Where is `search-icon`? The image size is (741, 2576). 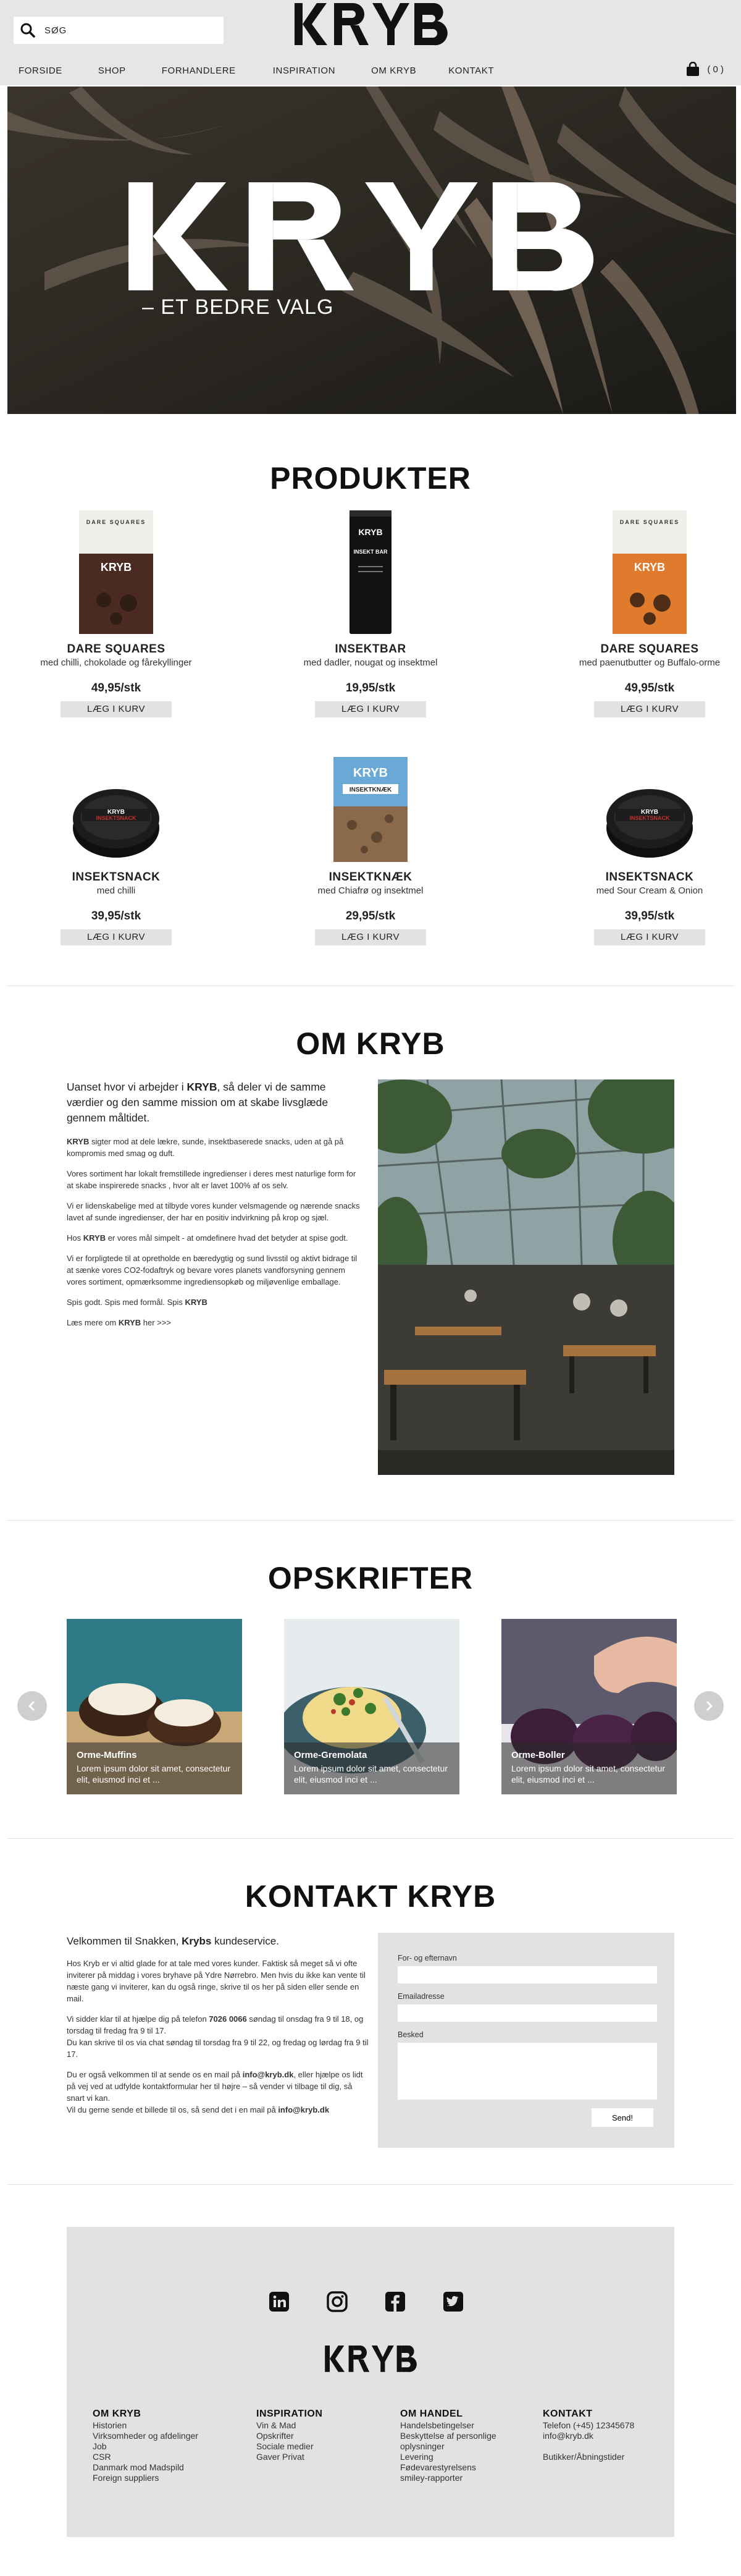
search-icon is located at coordinates (28, 30).